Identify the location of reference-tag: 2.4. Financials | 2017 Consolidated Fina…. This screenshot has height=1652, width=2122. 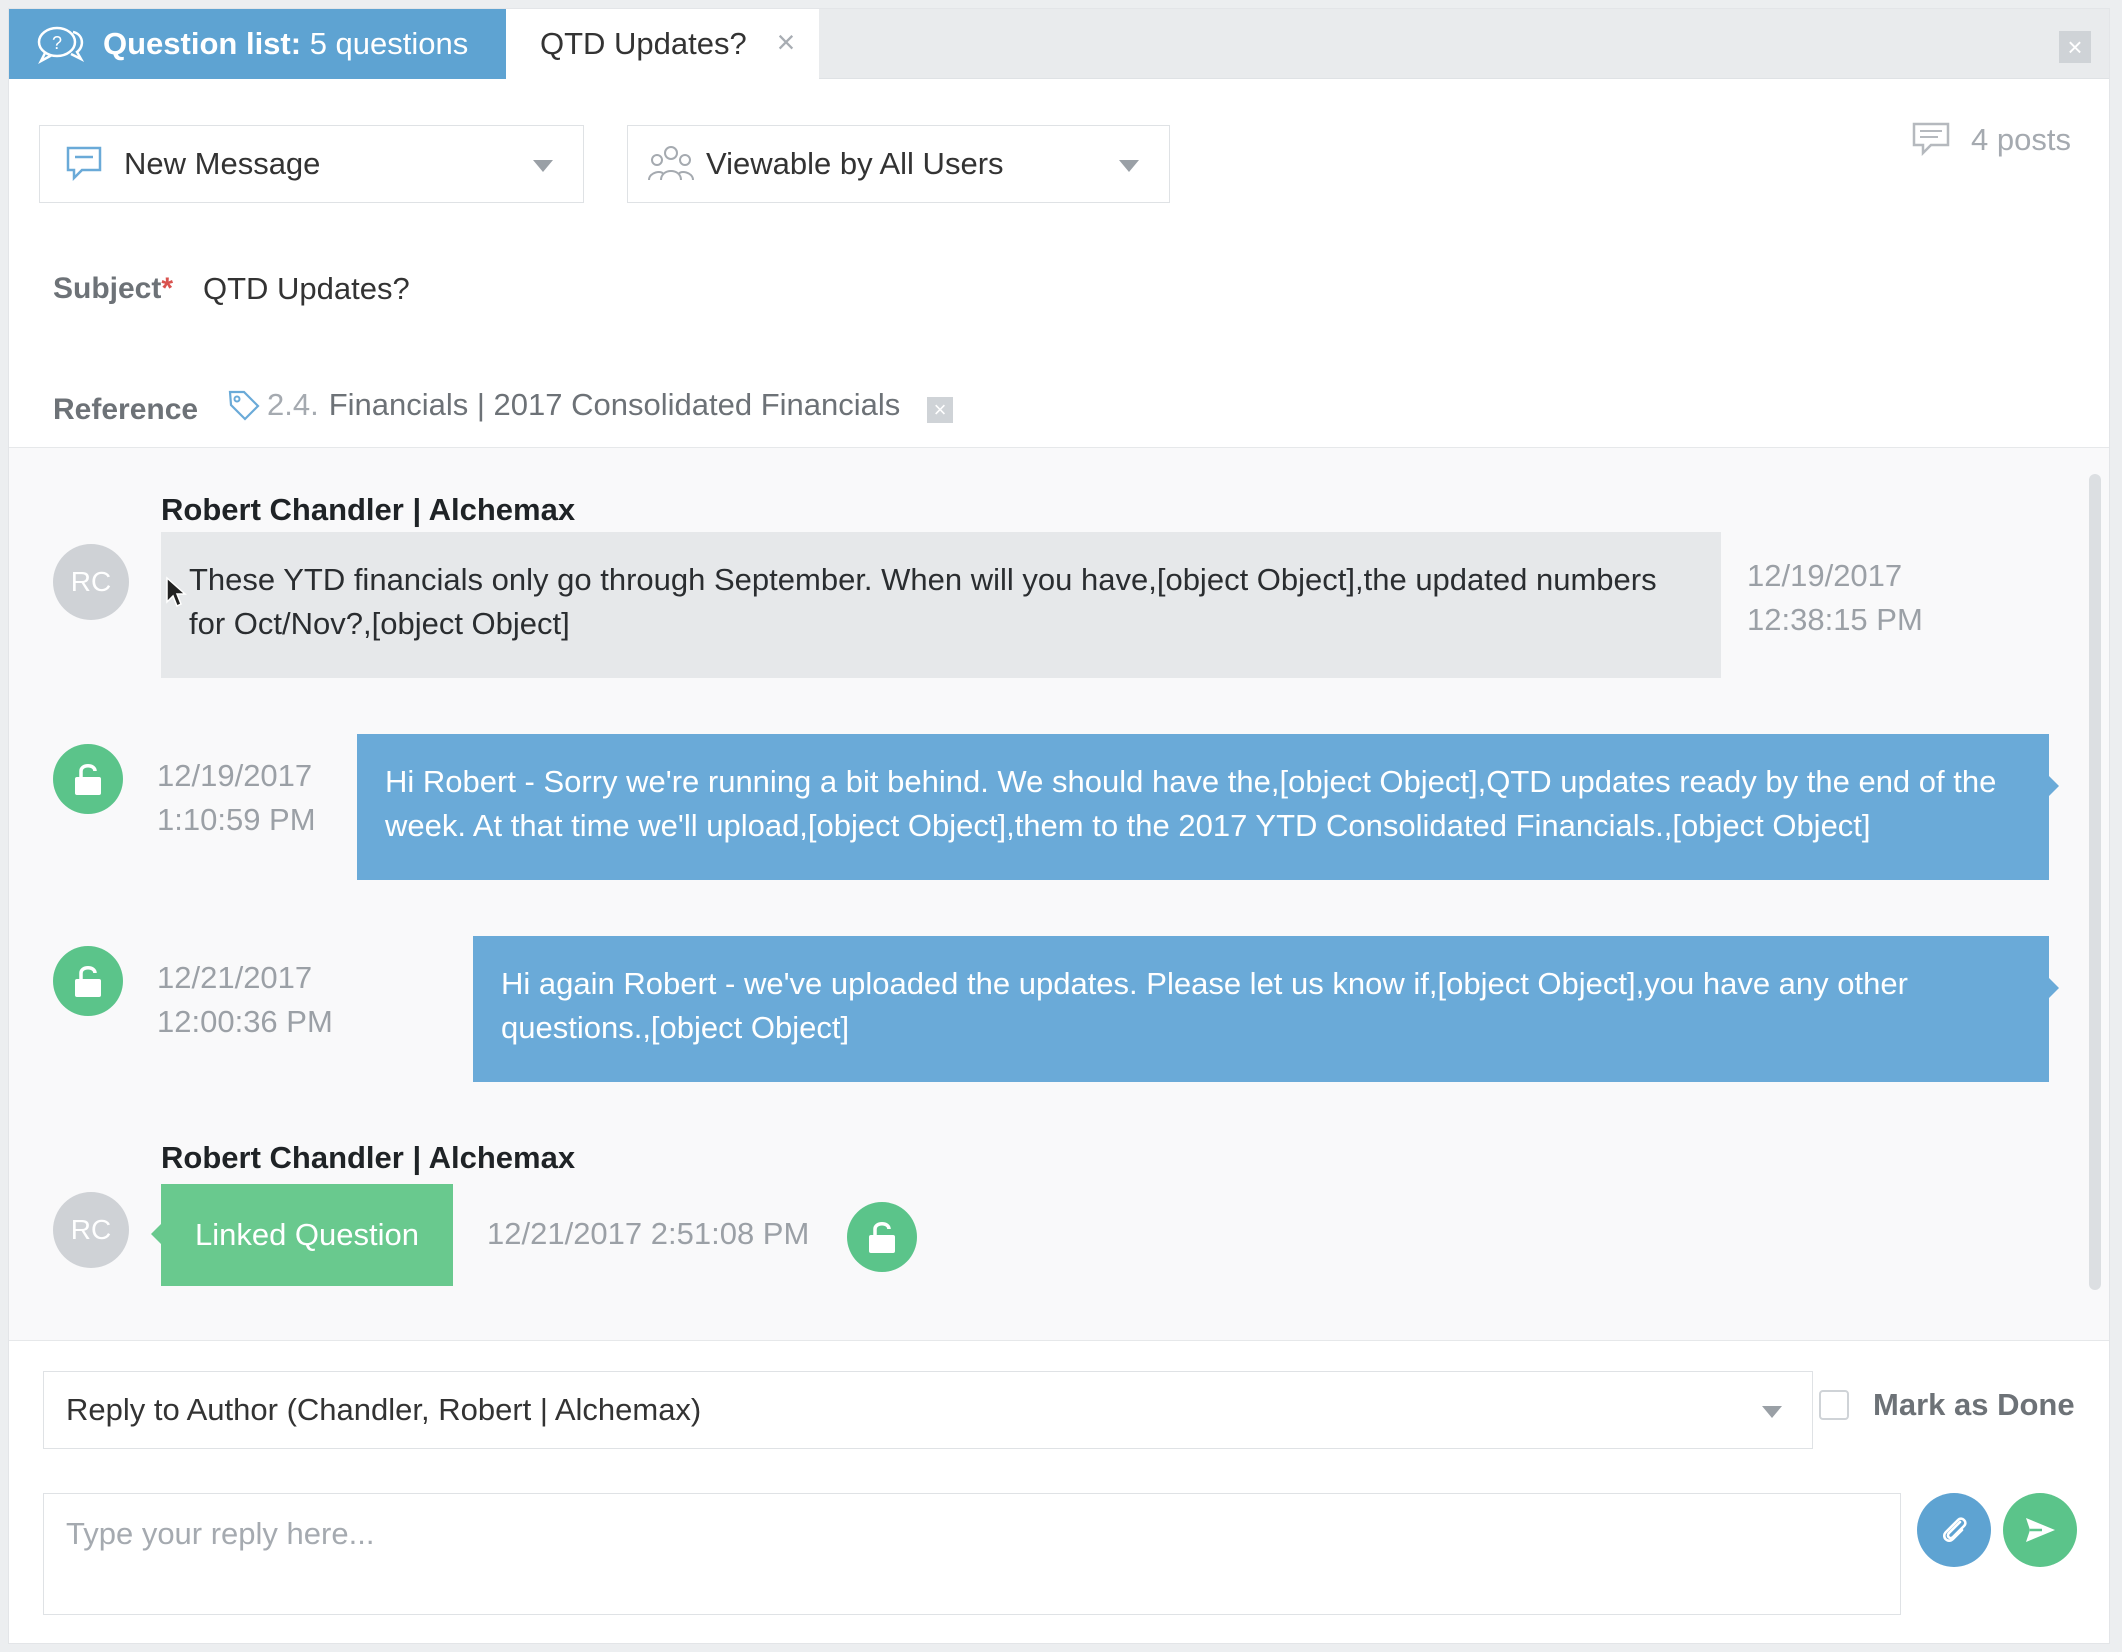
(563, 405).